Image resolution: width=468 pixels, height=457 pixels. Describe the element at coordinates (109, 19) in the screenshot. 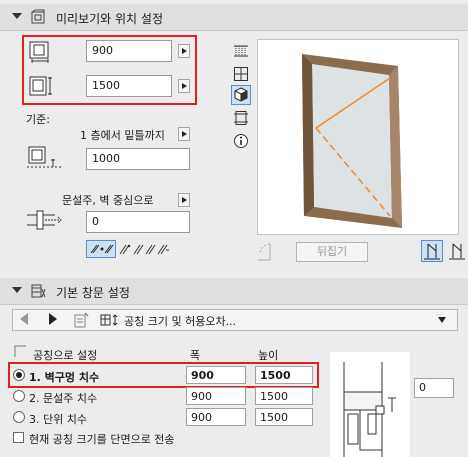

I see `section-title: 미리보기와 위치 설정` at that location.